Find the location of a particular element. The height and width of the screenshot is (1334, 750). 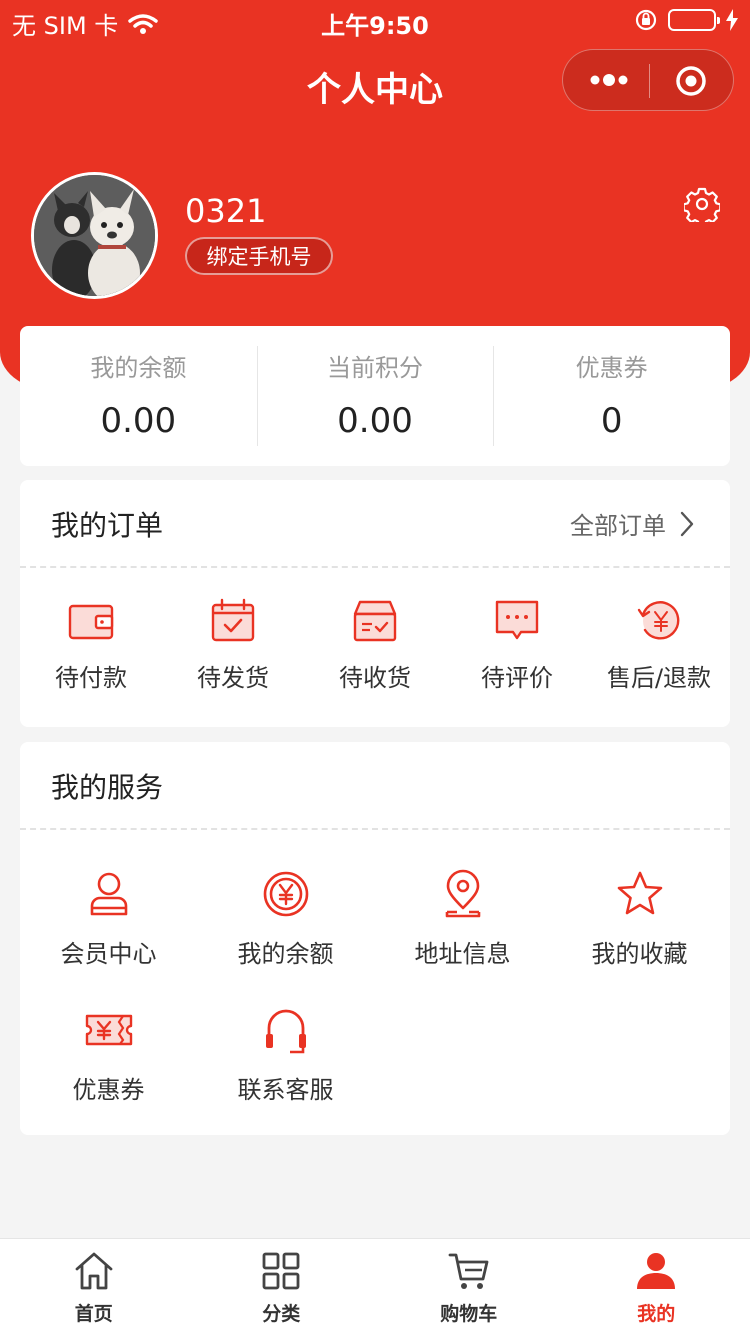

stat-value: 0 is located at coordinates (611, 421).